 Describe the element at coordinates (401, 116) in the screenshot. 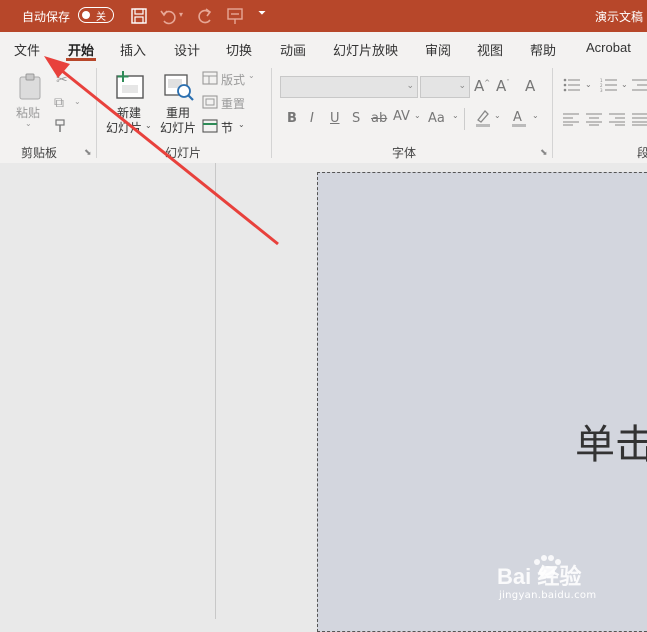

I see `char-spacing-button: AV` at that location.